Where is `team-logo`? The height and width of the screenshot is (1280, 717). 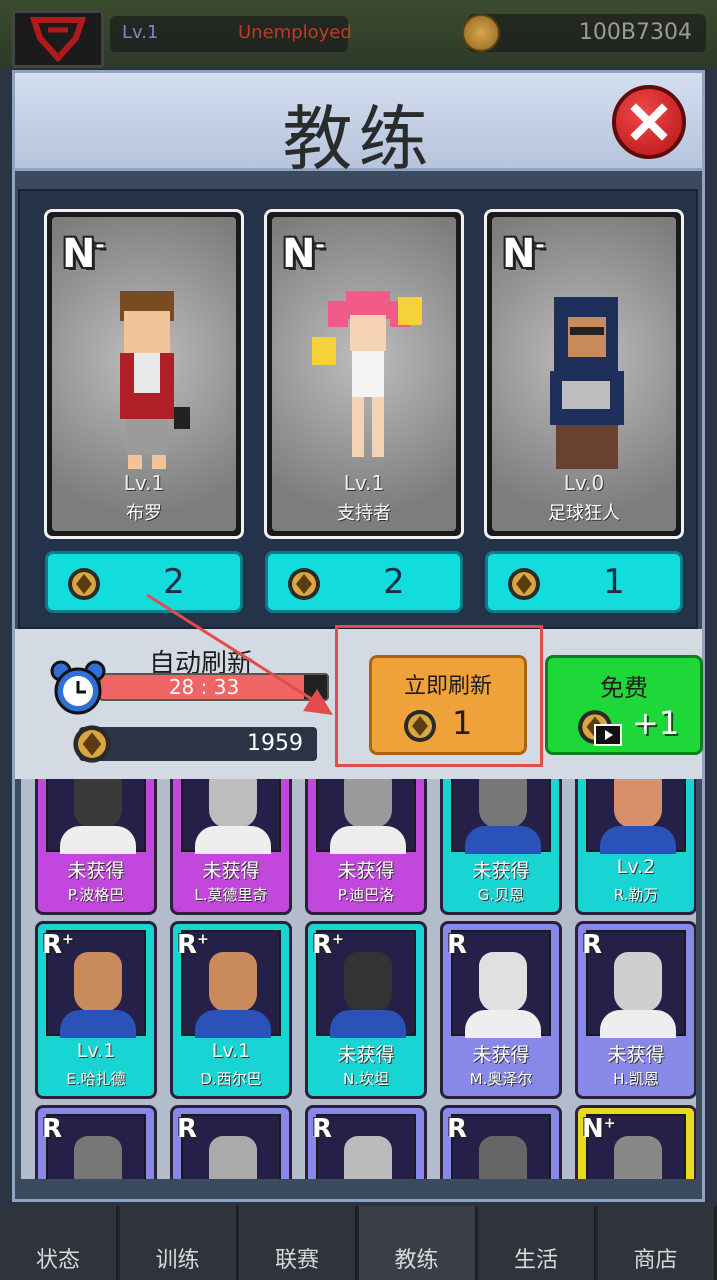 team-logo is located at coordinates (58, 39).